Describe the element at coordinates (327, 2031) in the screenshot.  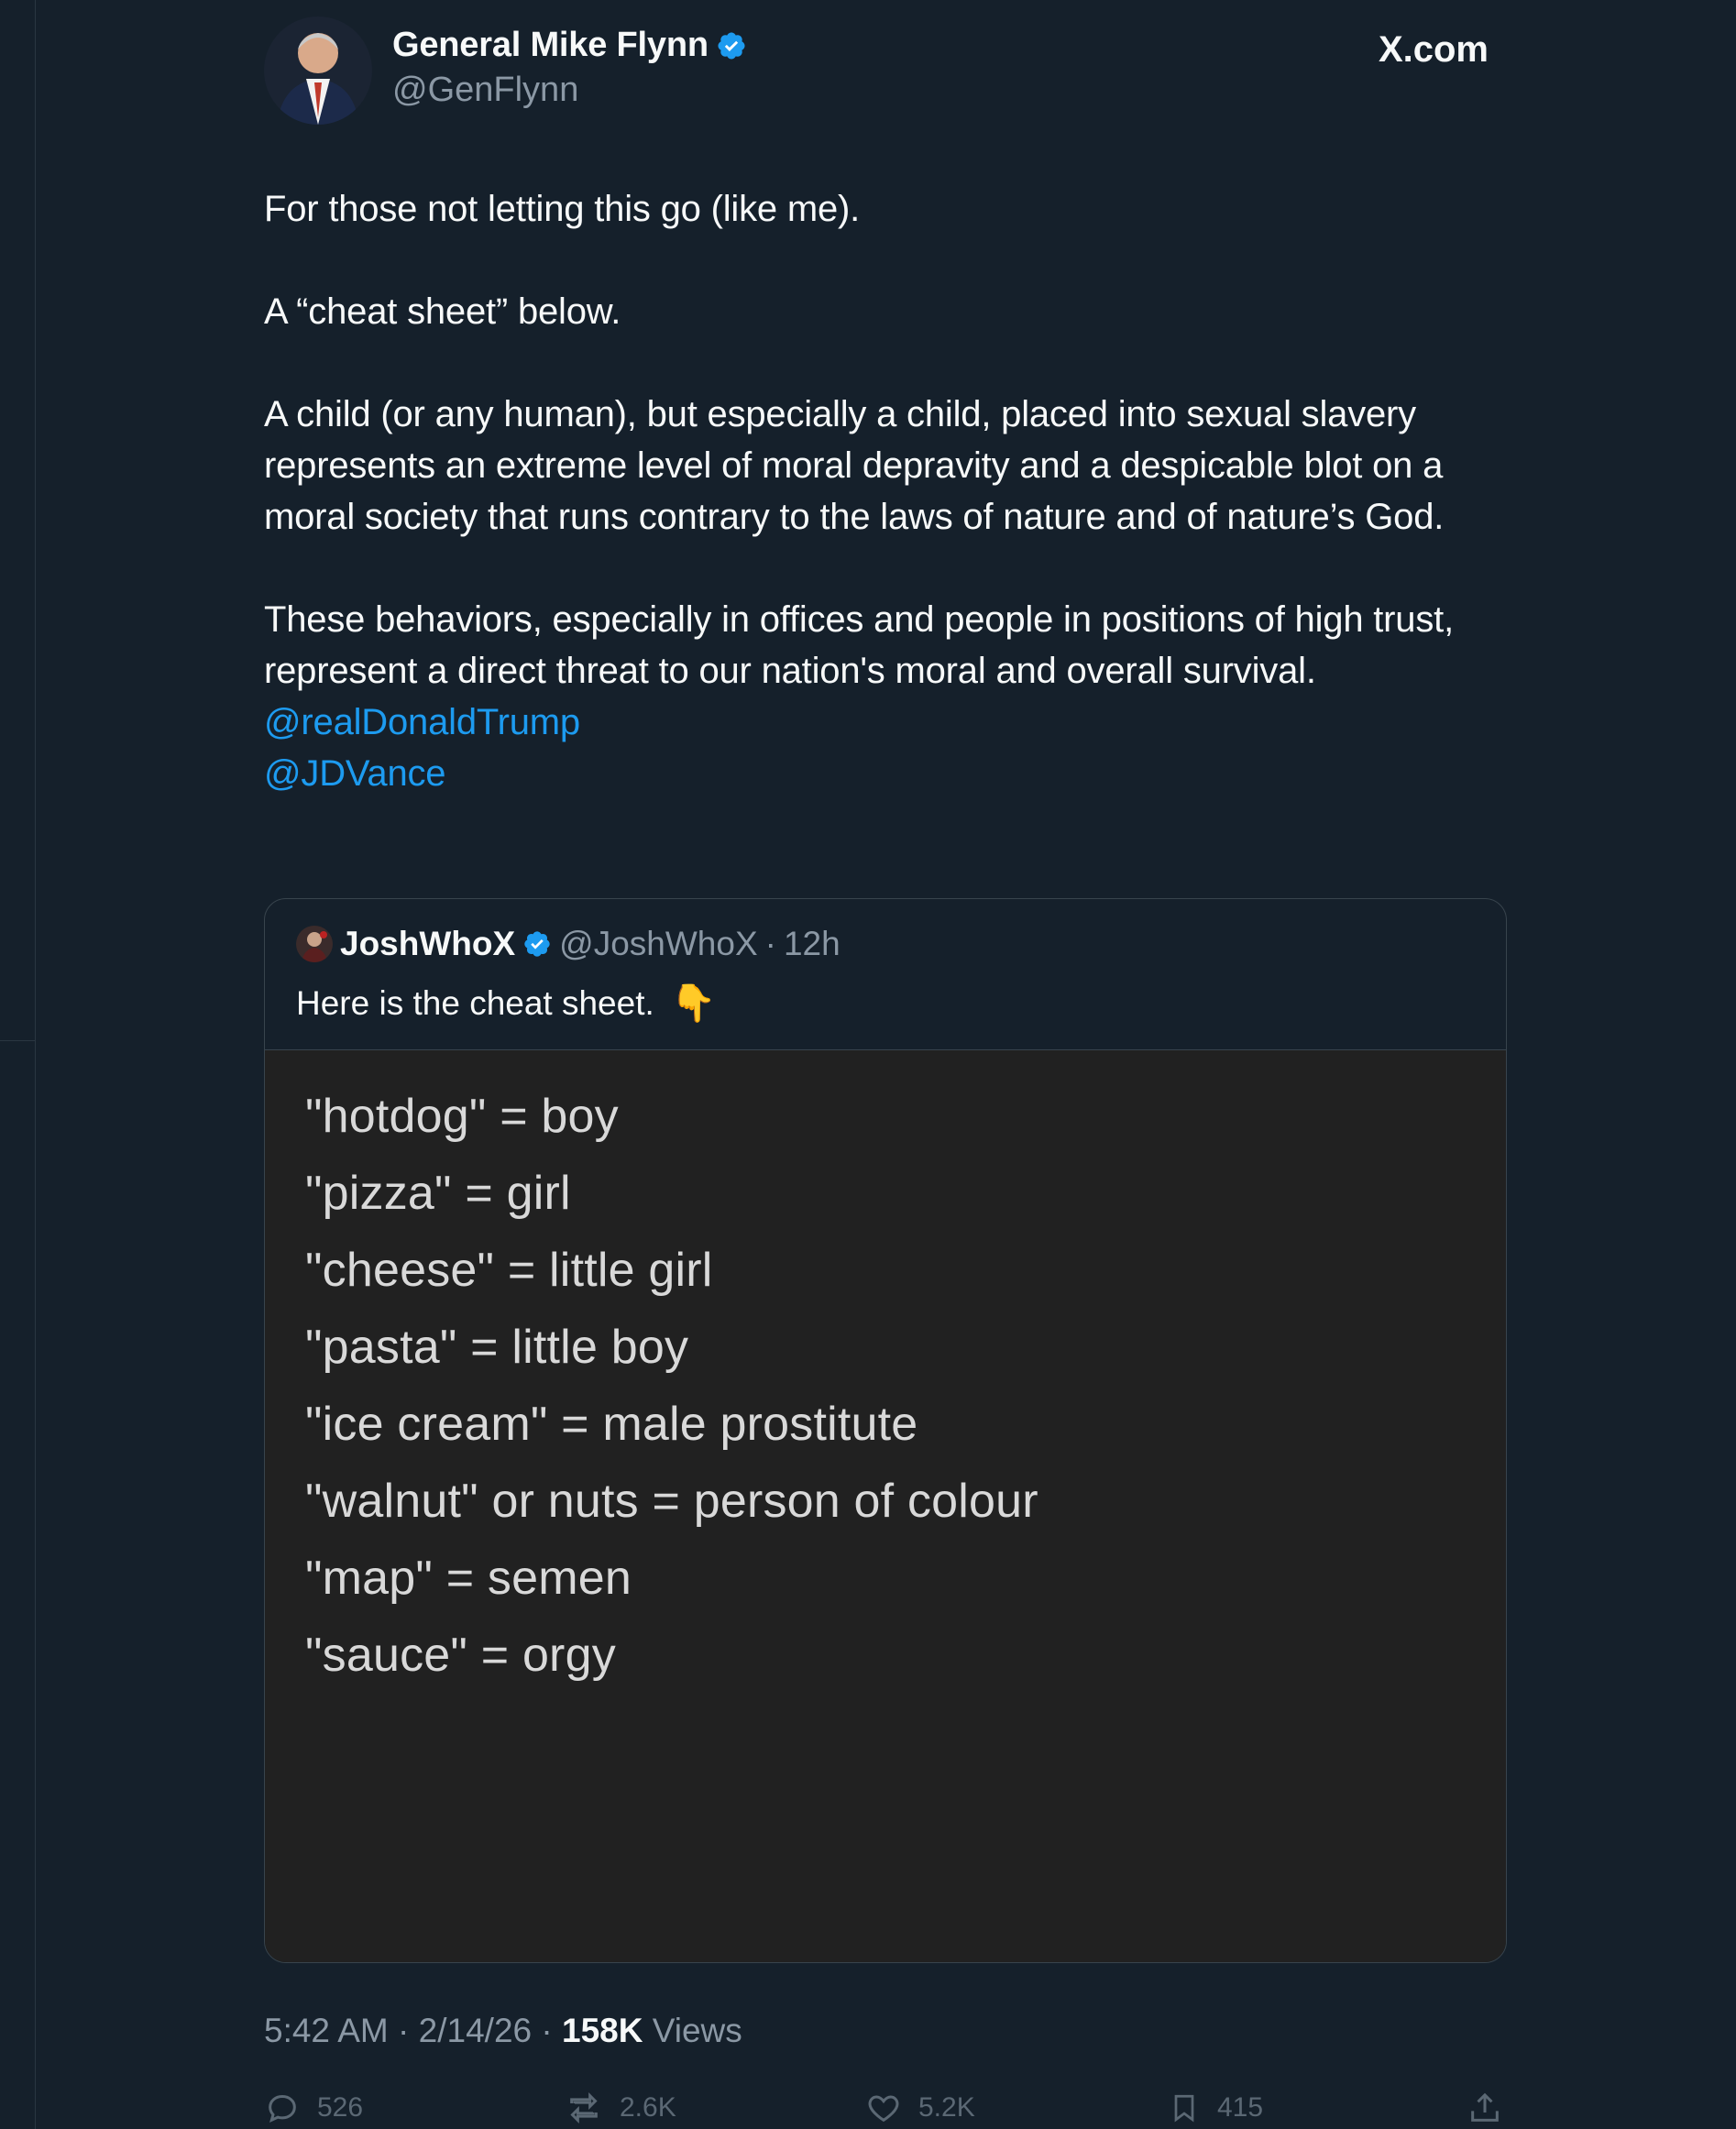
I see `post-time: 5:42 AM` at that location.